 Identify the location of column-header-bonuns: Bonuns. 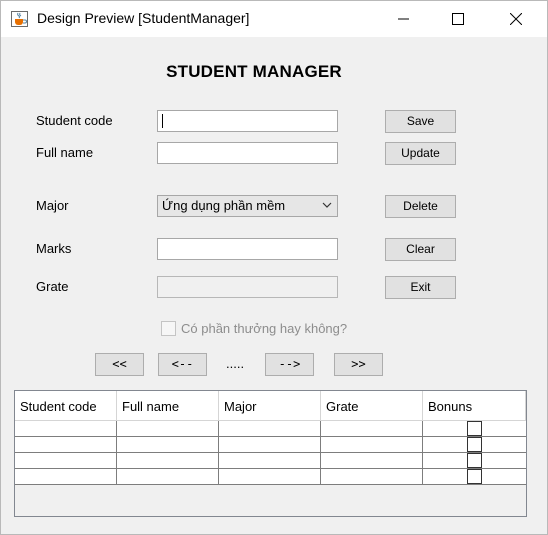
(474, 405).